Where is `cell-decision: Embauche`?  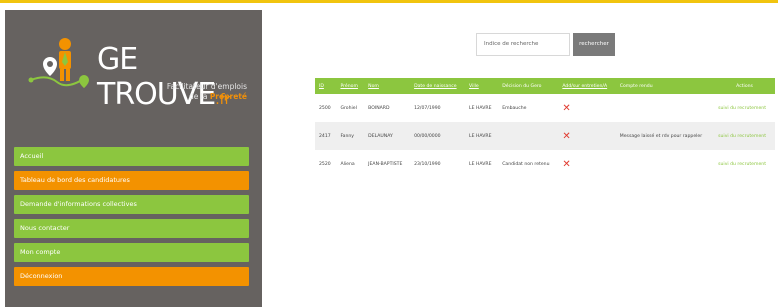 cell-decision: Embauche is located at coordinates (514, 108).